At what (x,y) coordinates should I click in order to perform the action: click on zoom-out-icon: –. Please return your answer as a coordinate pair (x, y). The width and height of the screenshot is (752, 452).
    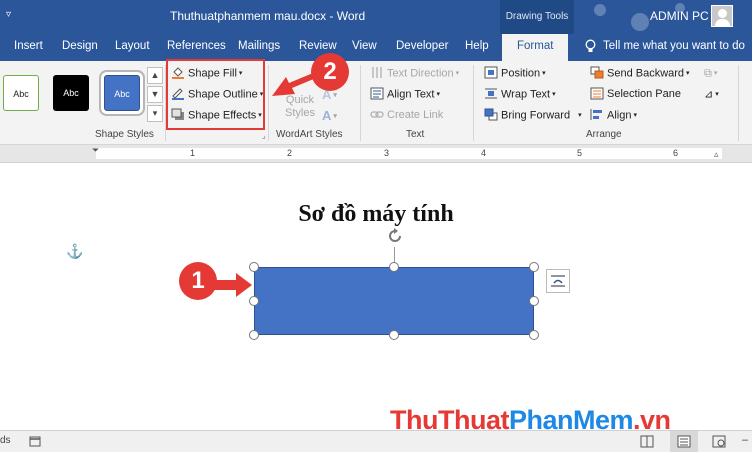
    Looking at the image, I should click on (745, 440).